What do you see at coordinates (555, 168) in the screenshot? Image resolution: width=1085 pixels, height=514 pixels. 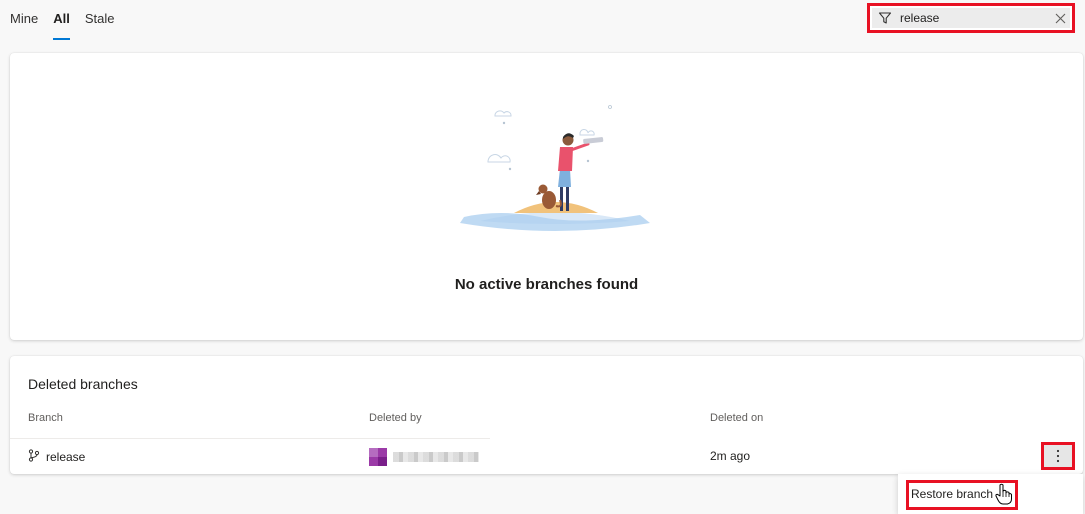 I see `empty-state-illustration` at bounding box center [555, 168].